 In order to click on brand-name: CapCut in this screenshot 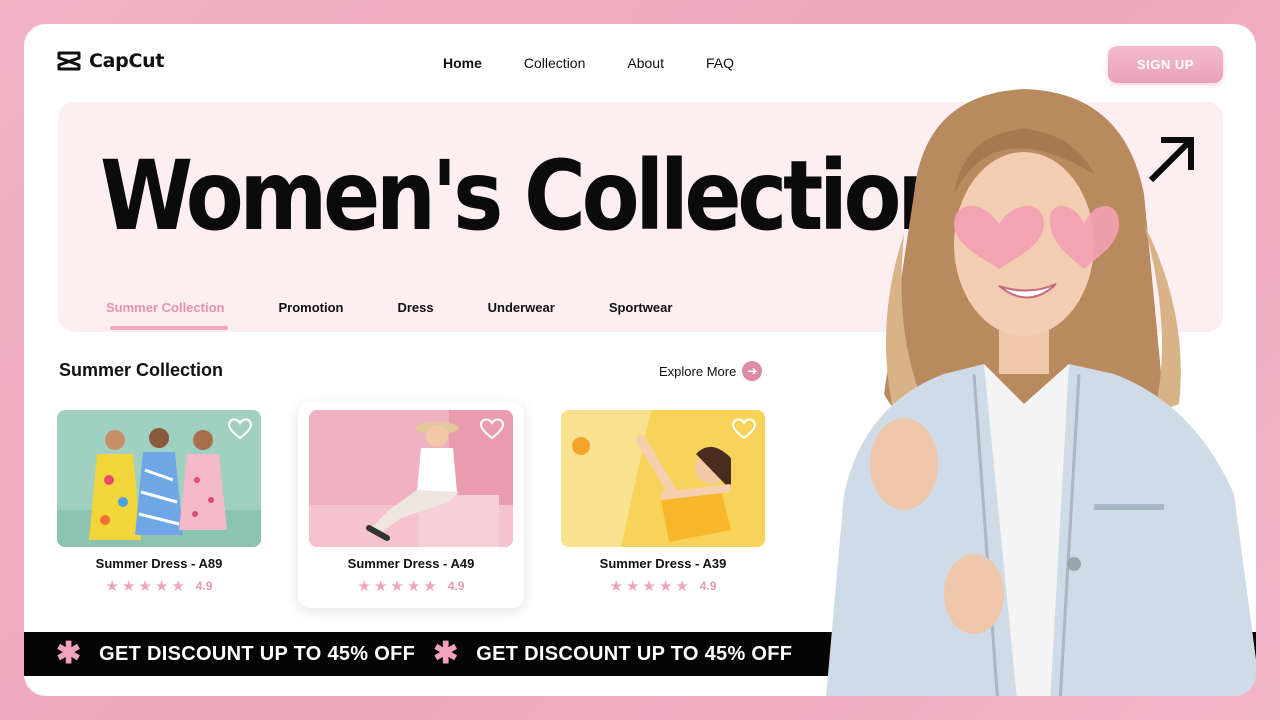, I will do `click(127, 61)`.